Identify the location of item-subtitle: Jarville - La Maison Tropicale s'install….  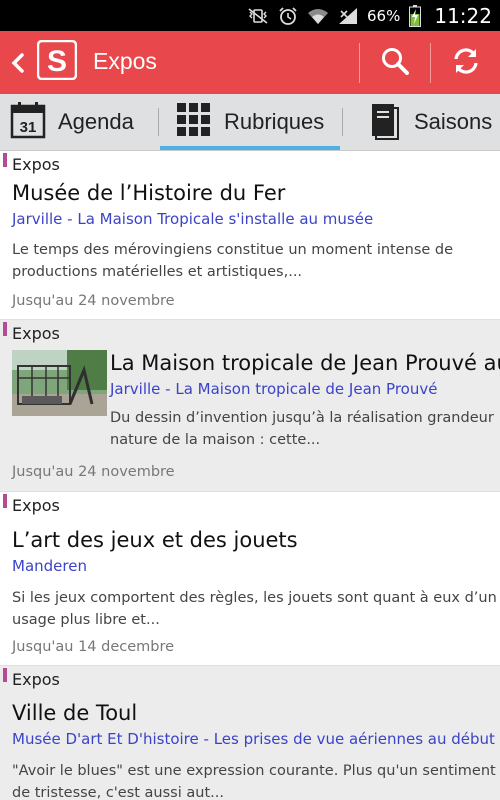
(192, 219).